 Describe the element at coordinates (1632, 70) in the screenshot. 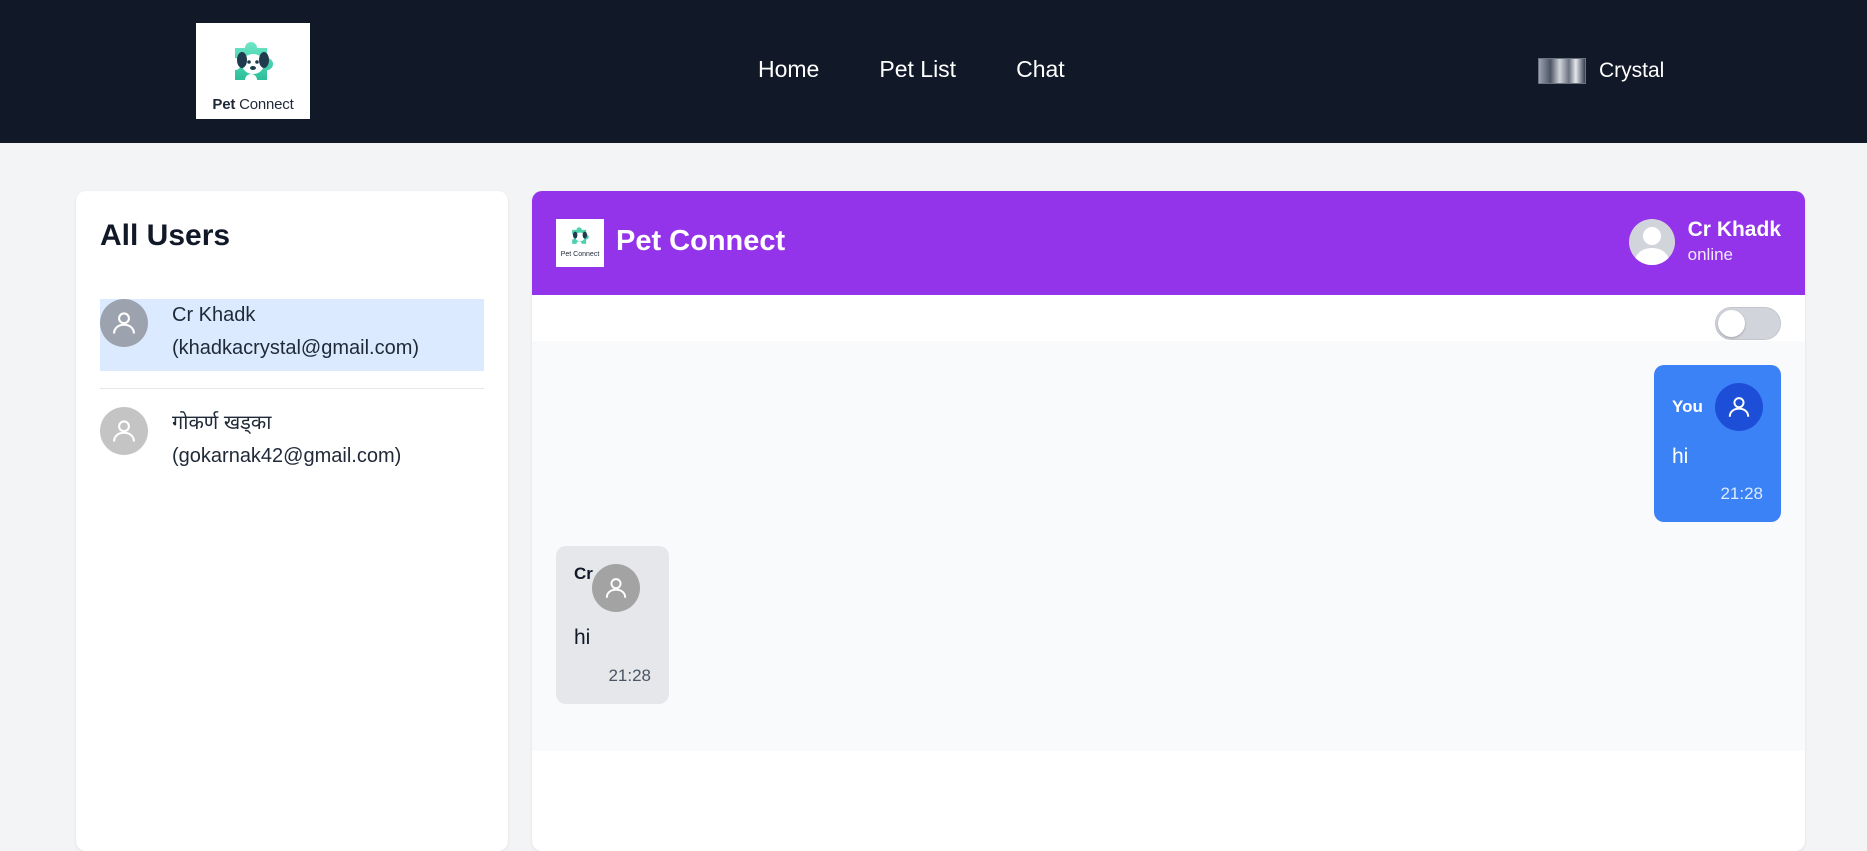

I see `nav-username: Crystal` at that location.